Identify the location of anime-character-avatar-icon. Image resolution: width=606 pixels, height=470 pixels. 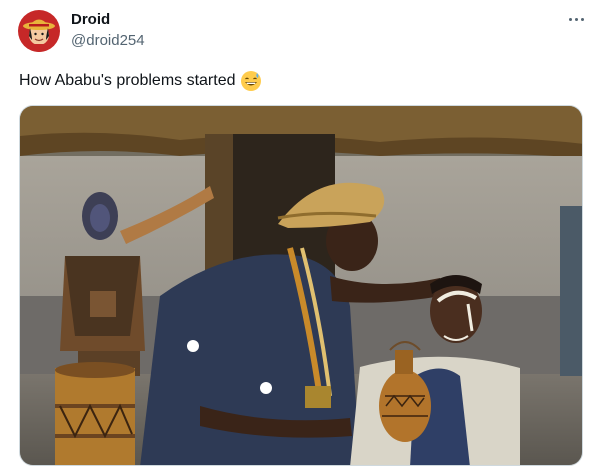
(39, 31).